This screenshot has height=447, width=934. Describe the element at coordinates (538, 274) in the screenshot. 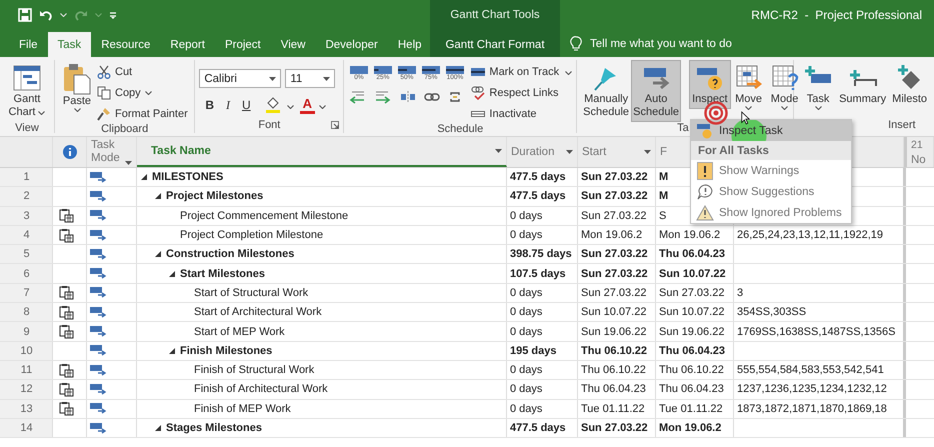

I see `duration-cell: 107.5 days` at that location.